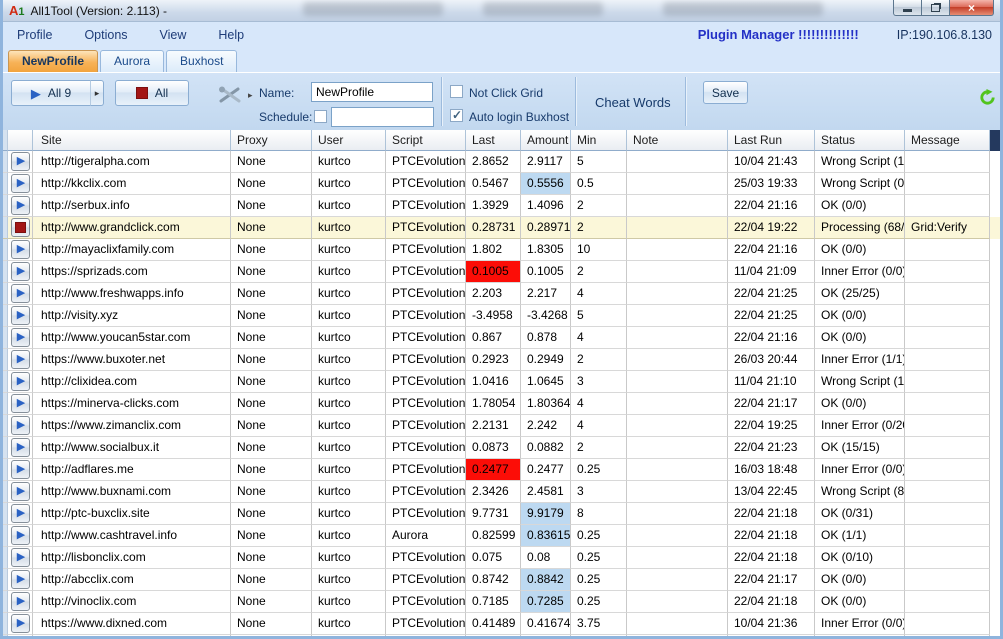 The width and height of the screenshot is (1003, 639). I want to click on tab-buxhost: Buxhost, so click(202, 61).